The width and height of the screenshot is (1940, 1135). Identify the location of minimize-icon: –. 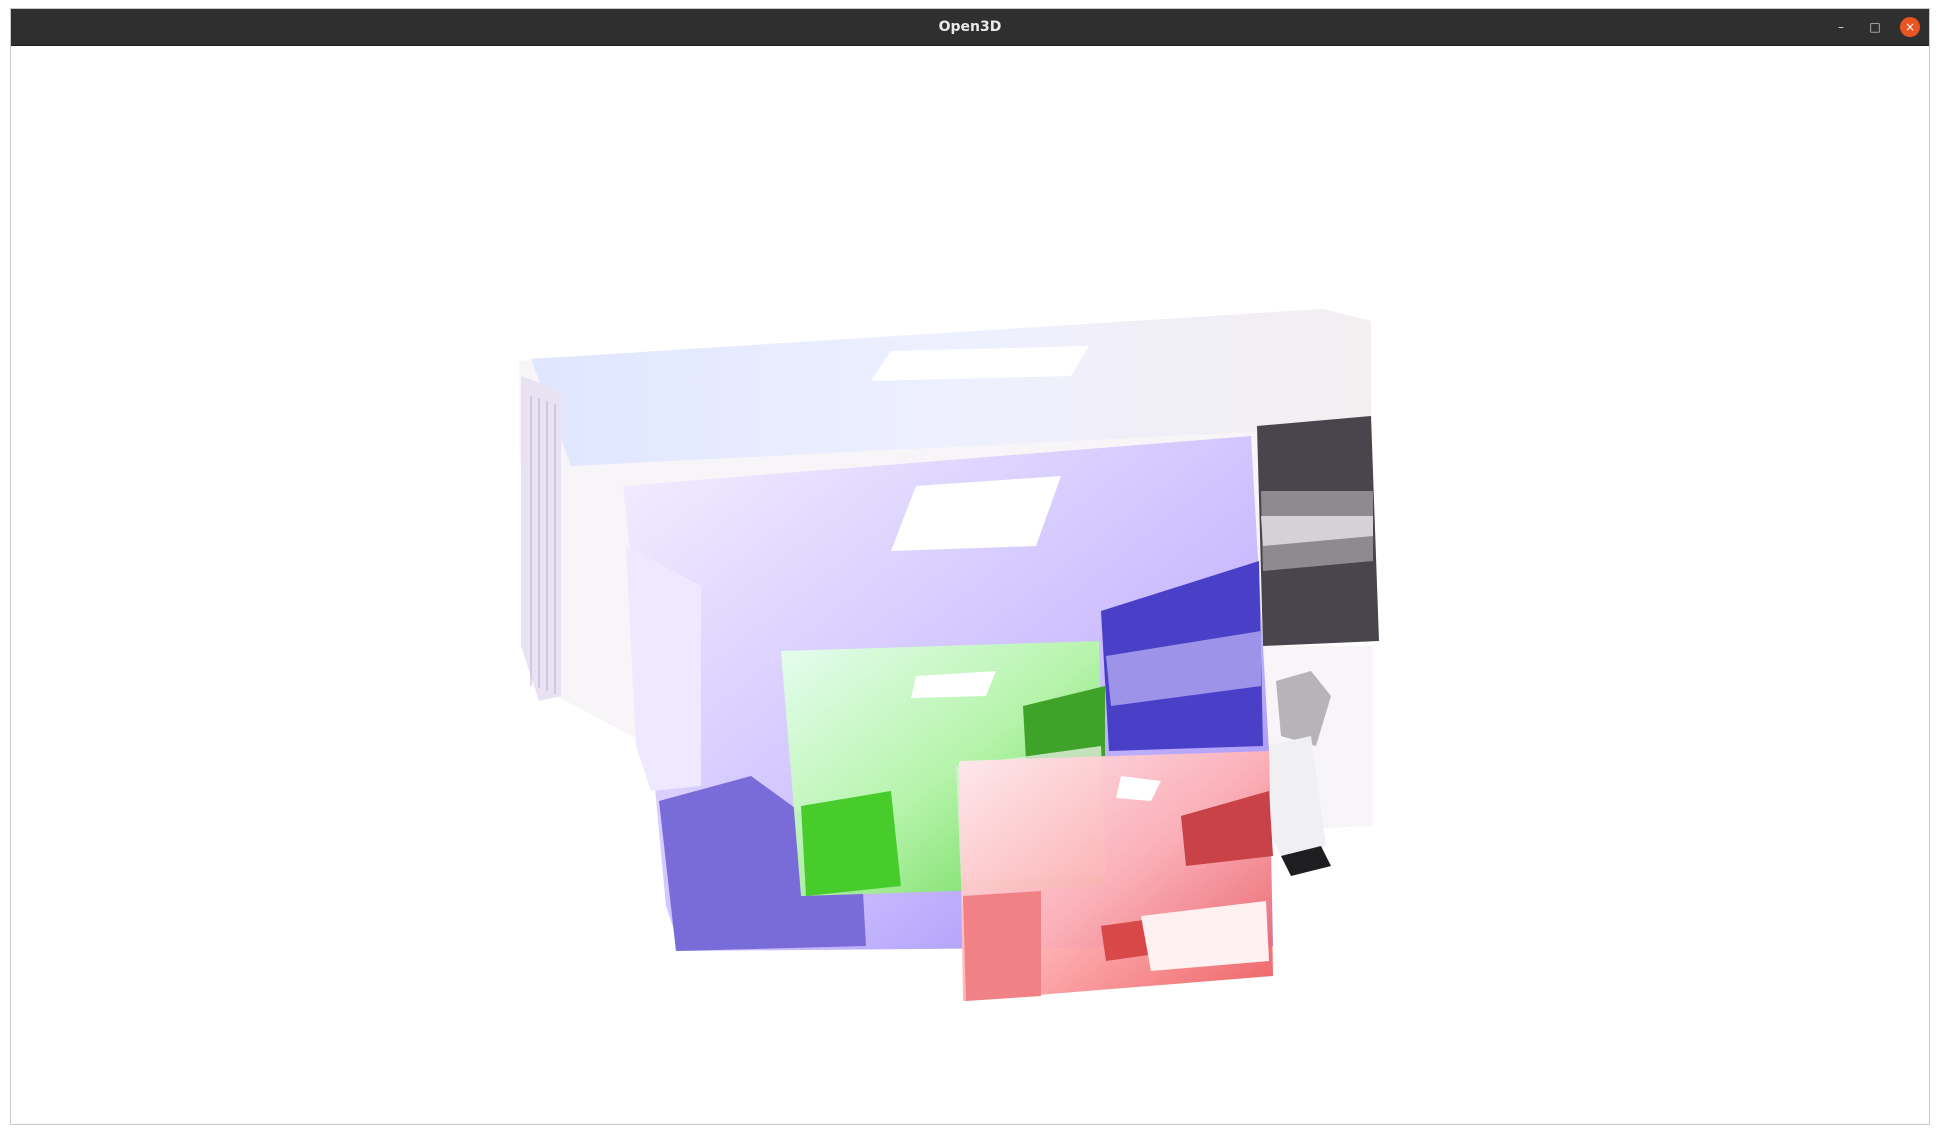
(1841, 27).